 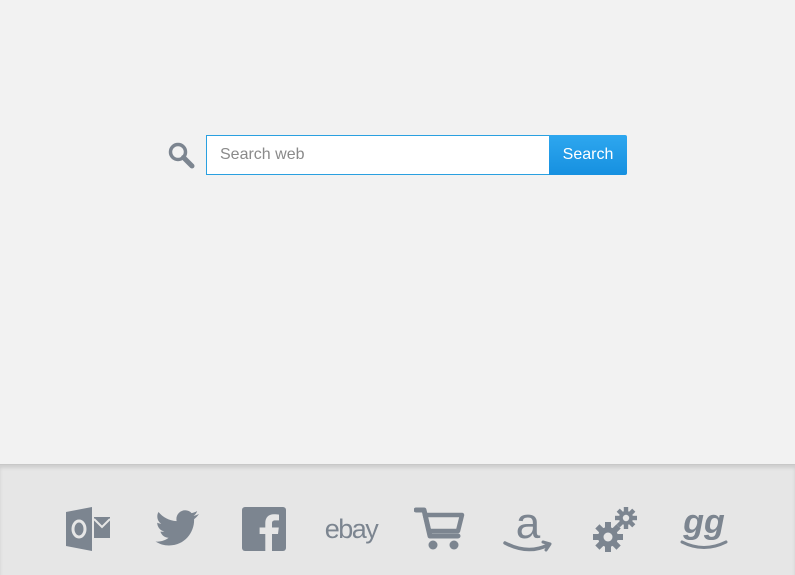 I want to click on amazon-link: a, so click(x=528, y=529).